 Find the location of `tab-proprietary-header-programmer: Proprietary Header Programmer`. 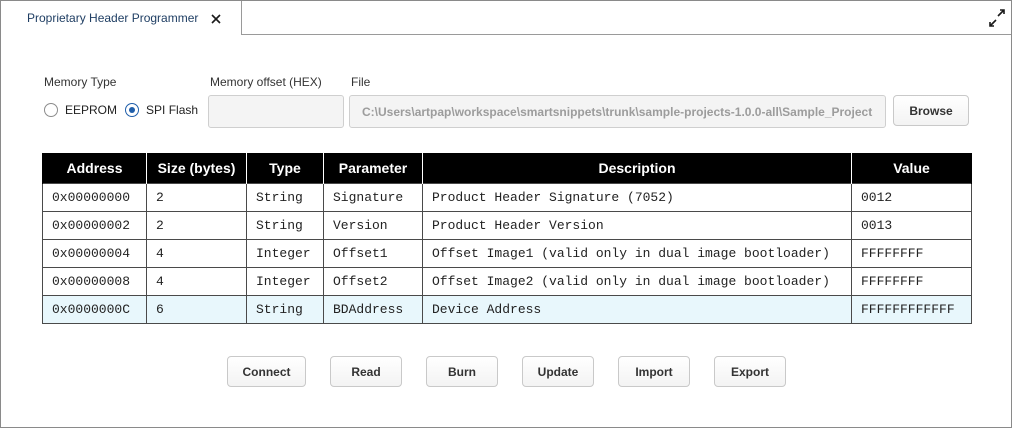

tab-proprietary-header-programmer: Proprietary Header Programmer is located at coordinates (121, 18).